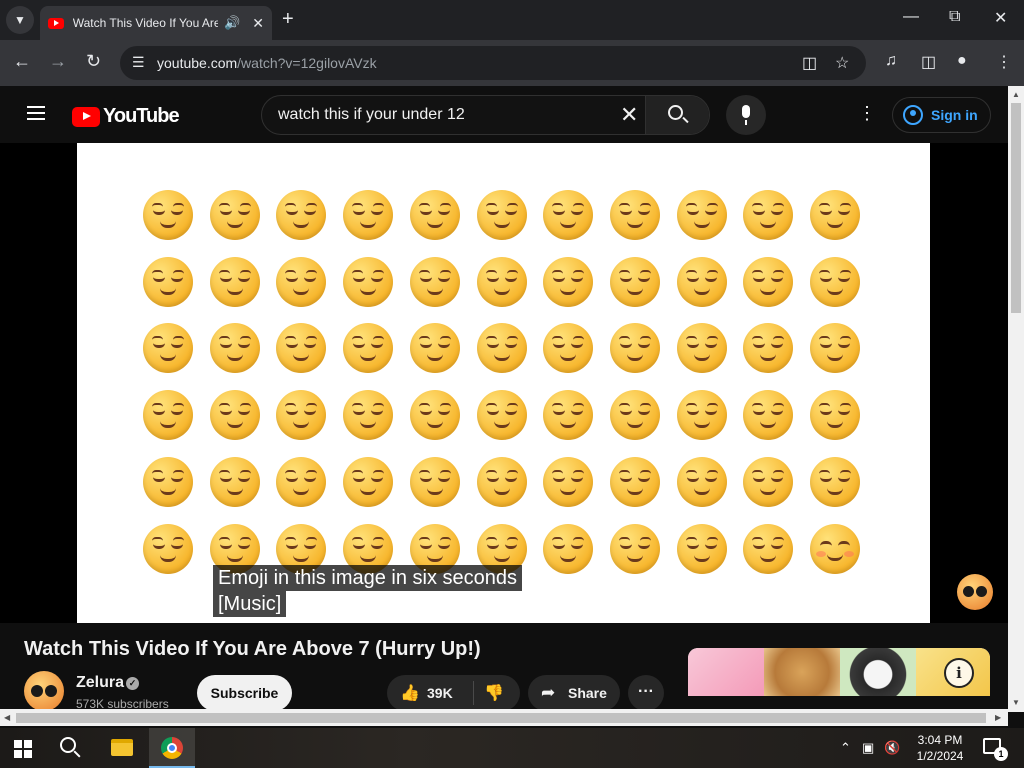 The height and width of the screenshot is (768, 1024). I want to click on site-info-tune-icon: ☰, so click(138, 62).